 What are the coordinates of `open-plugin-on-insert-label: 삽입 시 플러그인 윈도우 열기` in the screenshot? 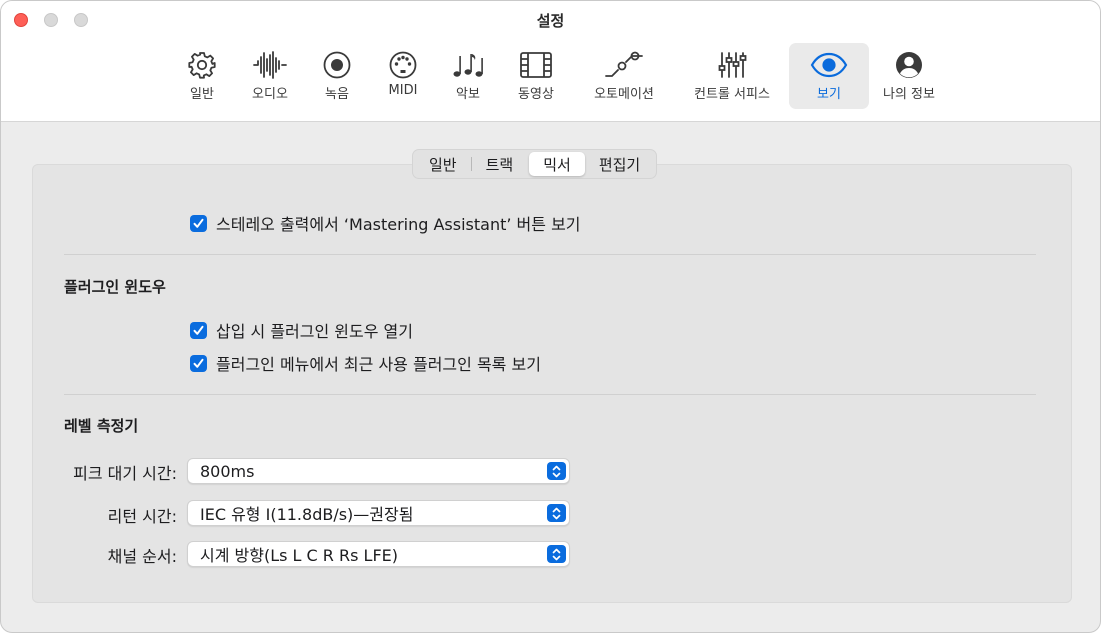 It's located at (314, 331).